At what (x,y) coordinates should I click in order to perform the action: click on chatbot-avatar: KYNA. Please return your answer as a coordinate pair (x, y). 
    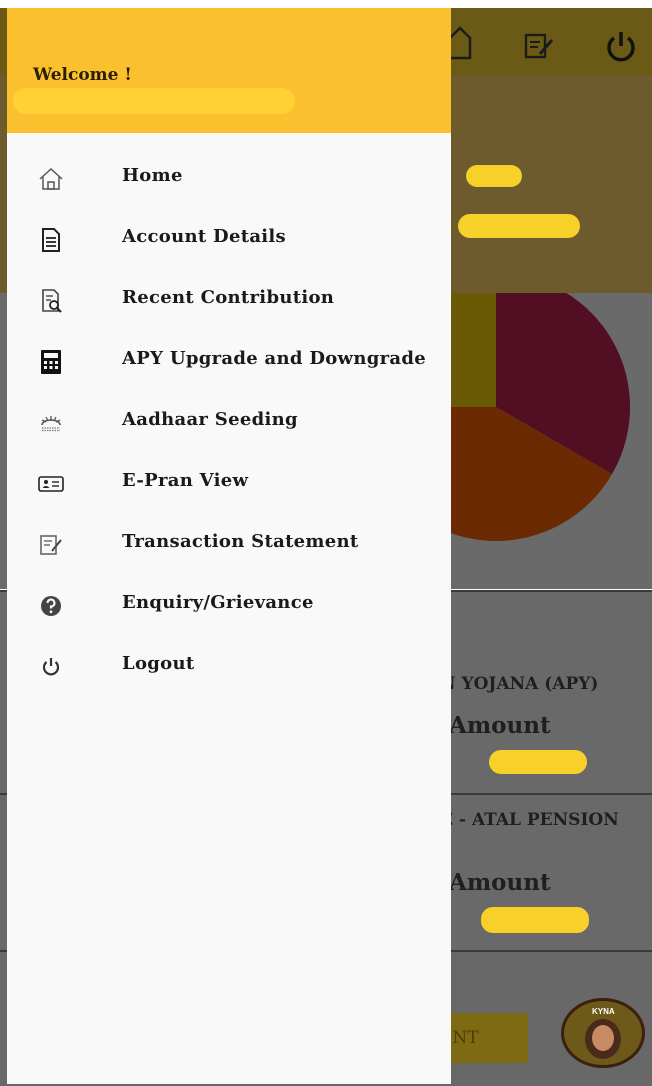
    Looking at the image, I should click on (603, 1033).